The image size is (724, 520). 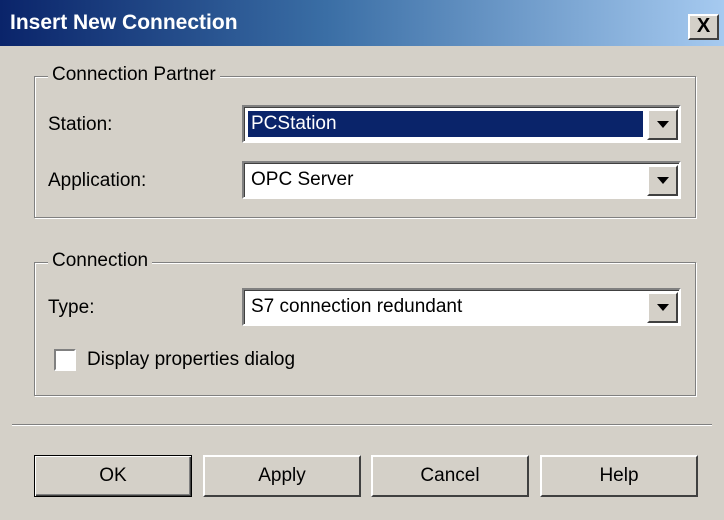 I want to click on application-dropdown-button, so click(x=662, y=180).